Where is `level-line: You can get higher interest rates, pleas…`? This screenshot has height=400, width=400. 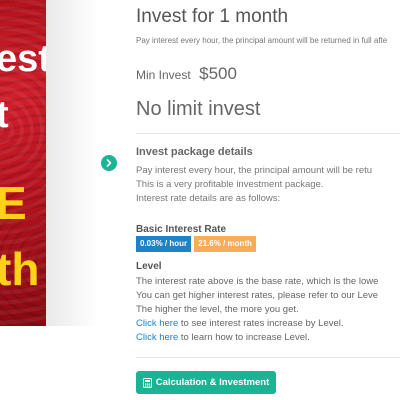 level-line: You can get higher interest rates, pleas… is located at coordinates (257, 295).